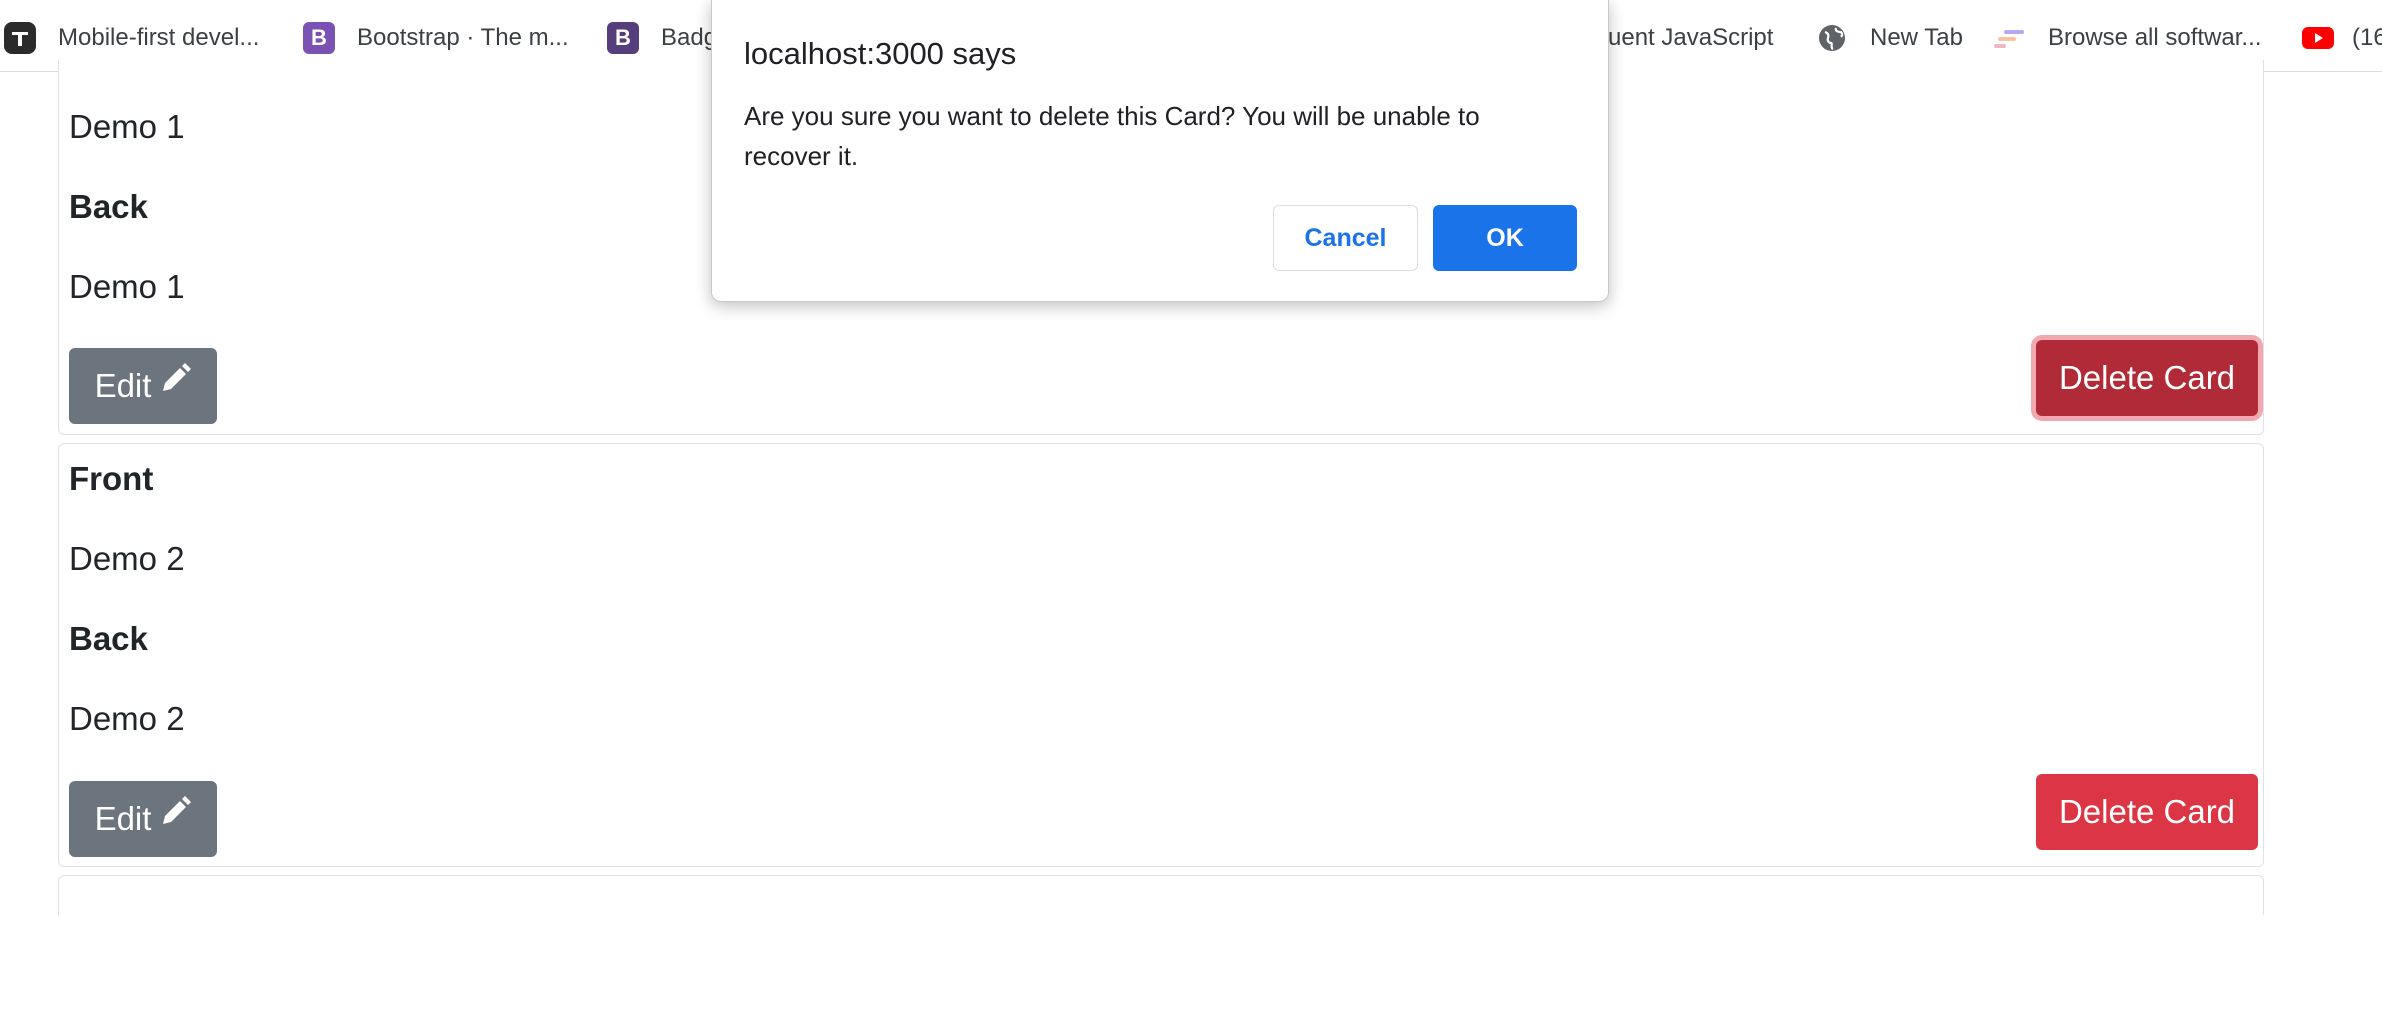 The image size is (2382, 1016). I want to click on software-logo-icon, so click(2010, 38).